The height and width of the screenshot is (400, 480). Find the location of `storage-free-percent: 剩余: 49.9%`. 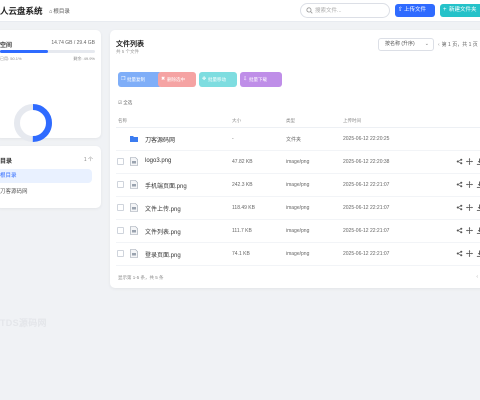

storage-free-percent: 剩余: 49.9% is located at coordinates (84, 58).